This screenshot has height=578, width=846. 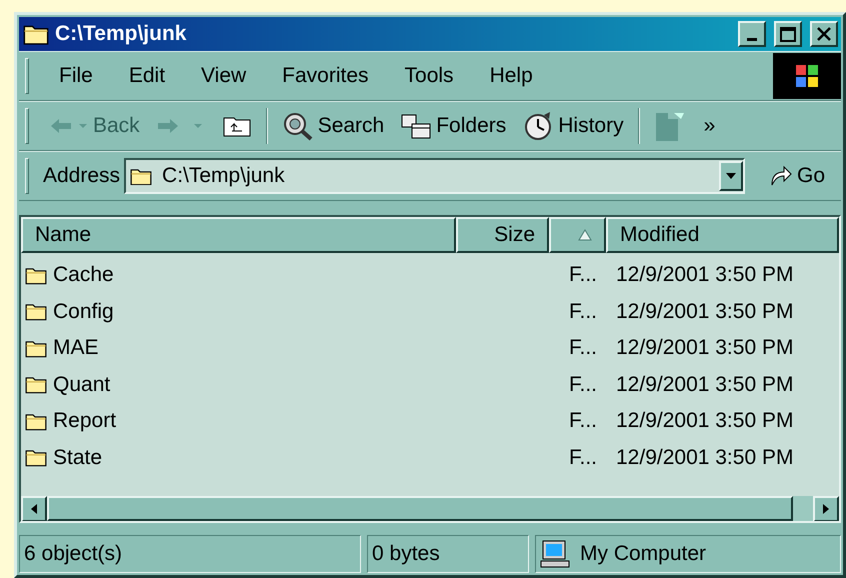 What do you see at coordinates (147, 76) in the screenshot?
I see `menu-item: Edit` at bounding box center [147, 76].